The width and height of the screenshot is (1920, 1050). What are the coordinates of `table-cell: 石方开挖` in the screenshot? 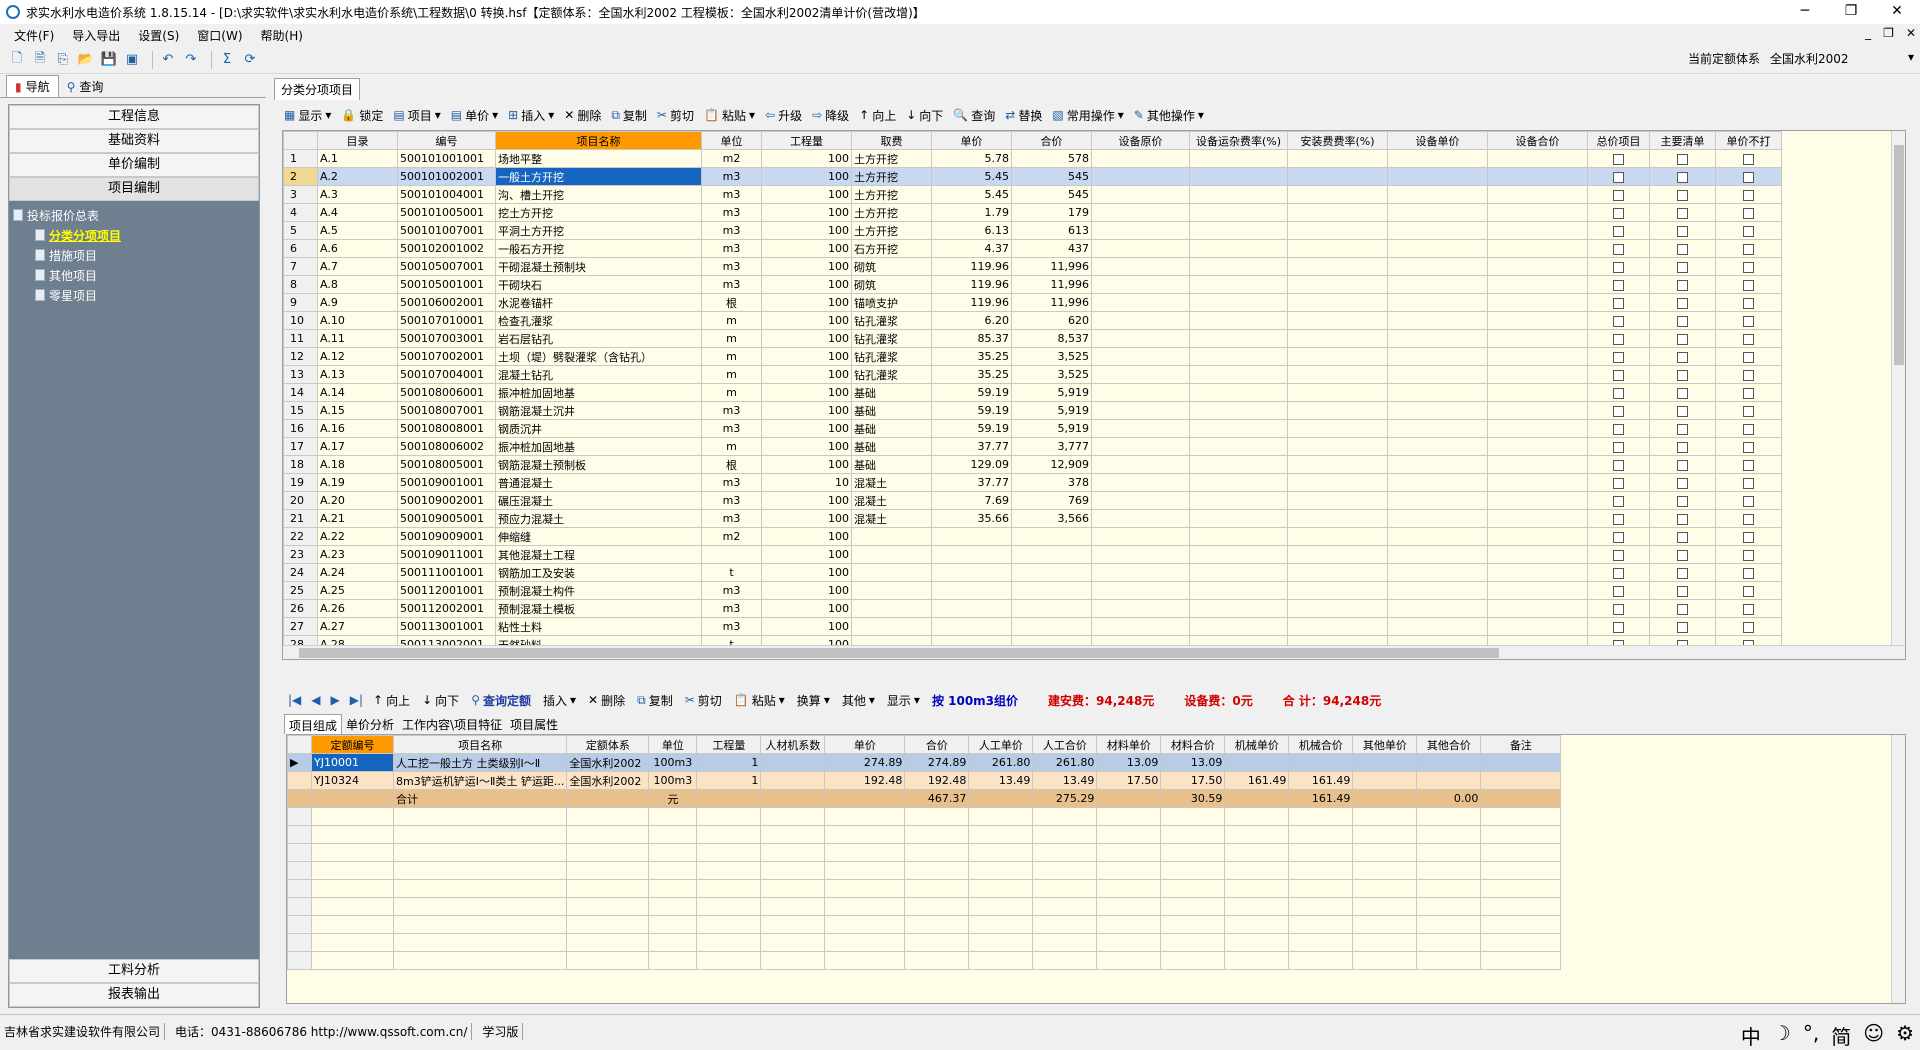 It's located at (891, 248).